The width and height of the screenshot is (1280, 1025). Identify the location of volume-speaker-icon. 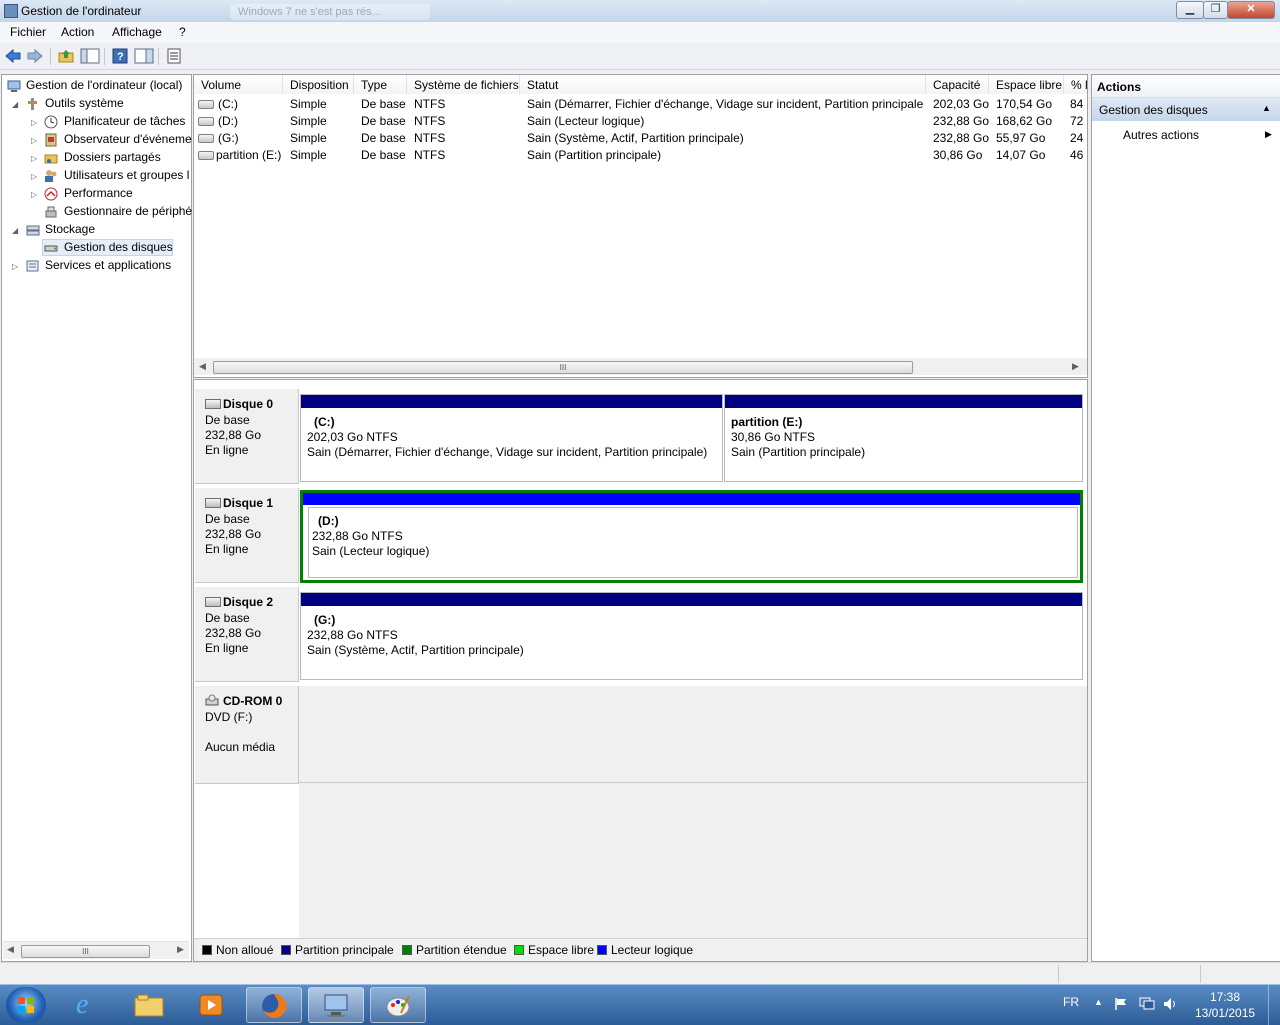
(1170, 1004).